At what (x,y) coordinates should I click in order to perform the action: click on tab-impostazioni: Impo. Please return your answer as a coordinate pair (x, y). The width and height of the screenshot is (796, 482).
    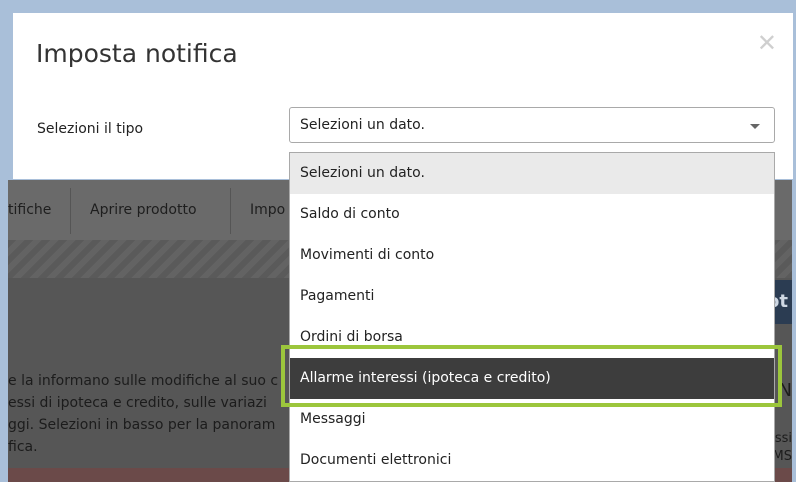
    Looking at the image, I should click on (268, 210).